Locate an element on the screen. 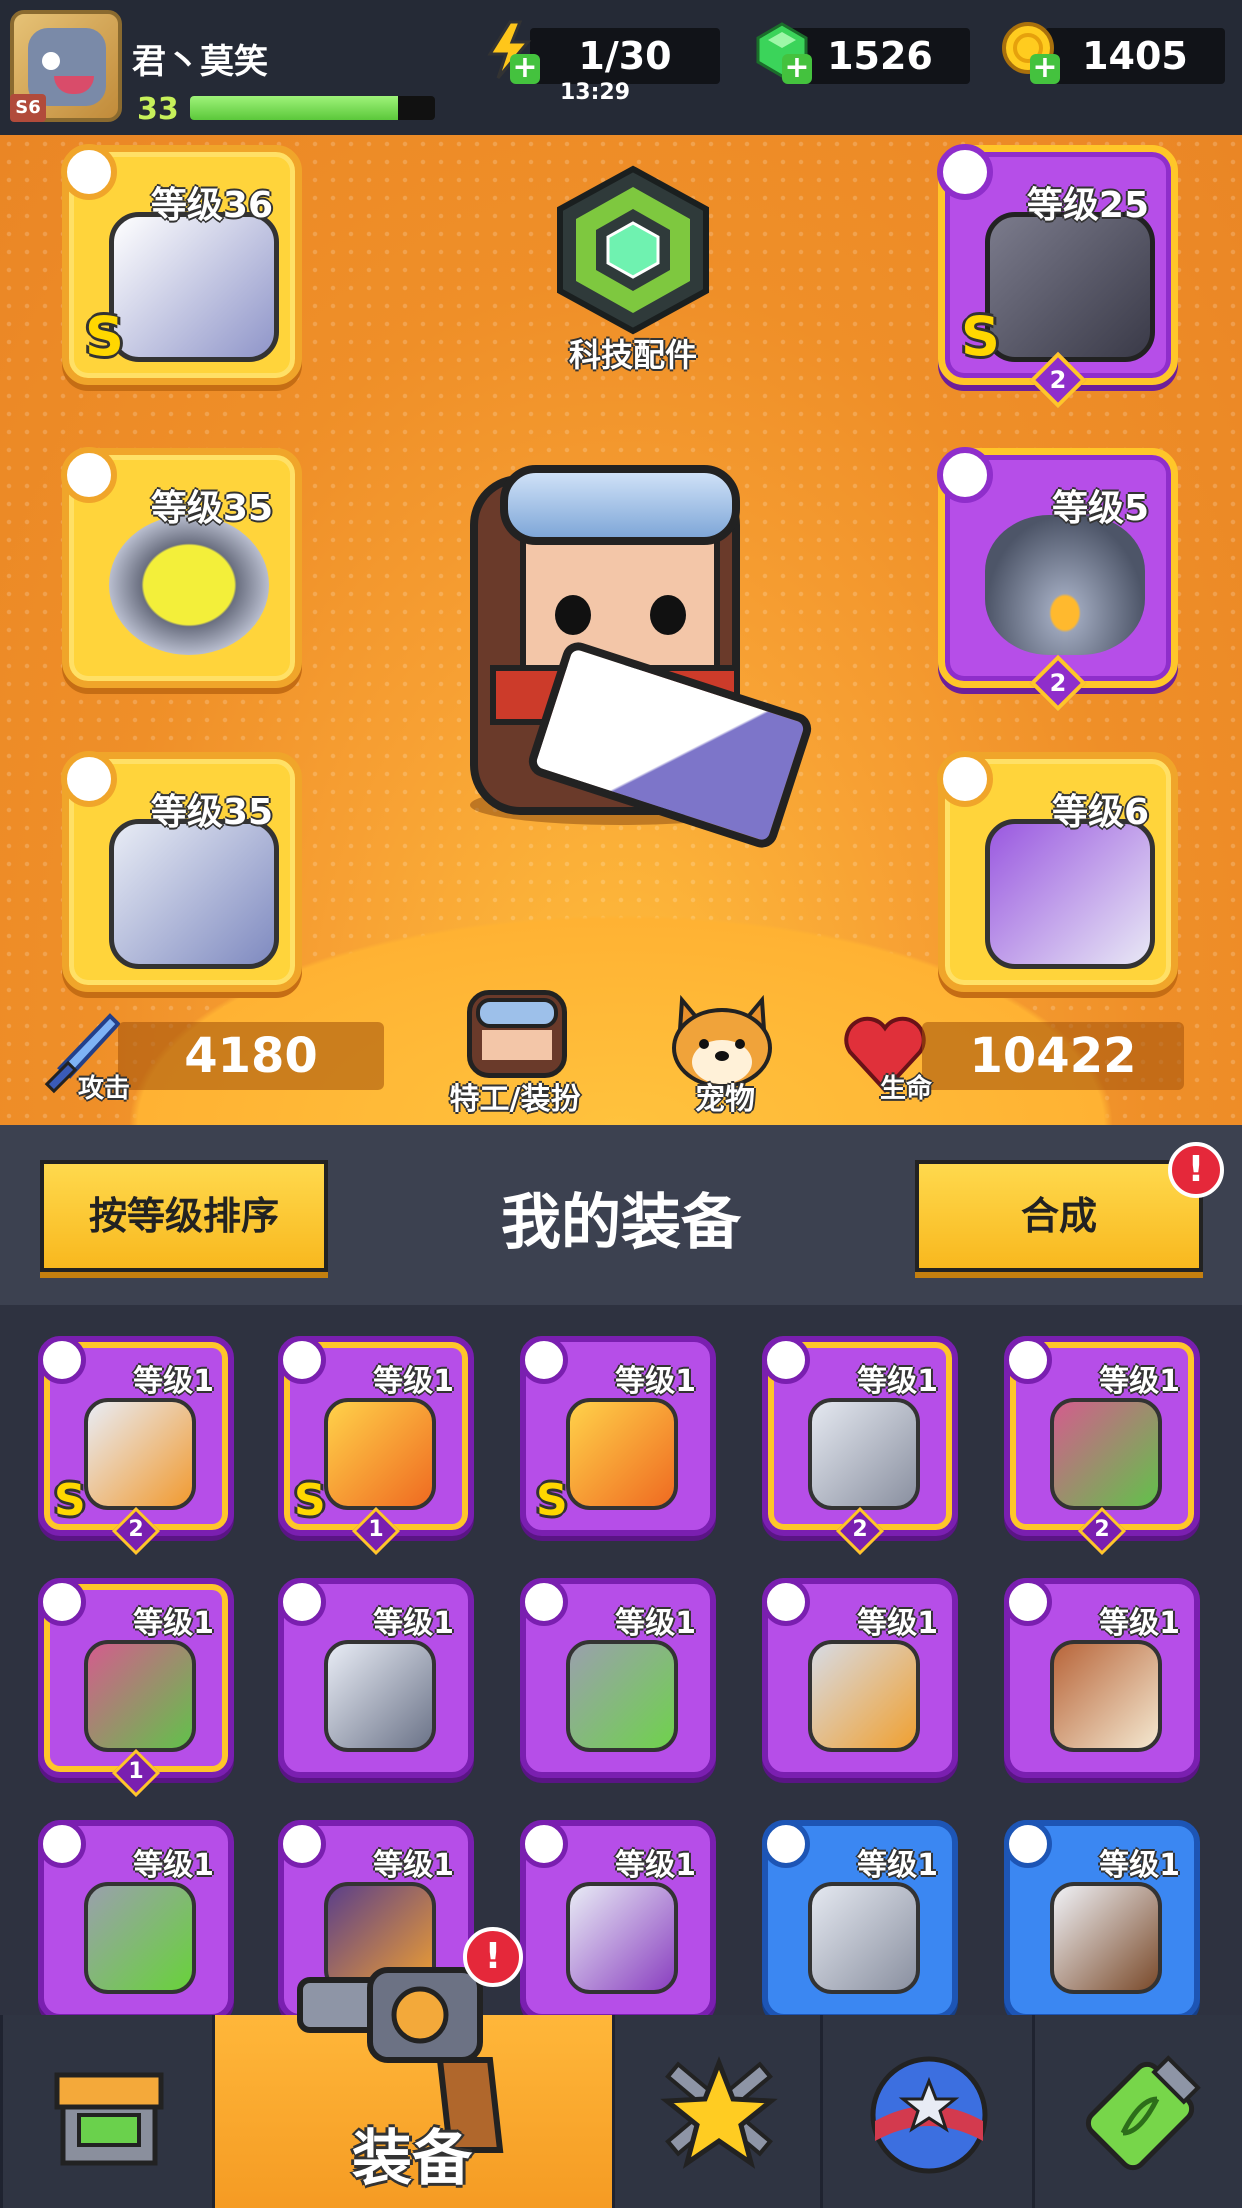  tab-events is located at coordinates (926, 2111).